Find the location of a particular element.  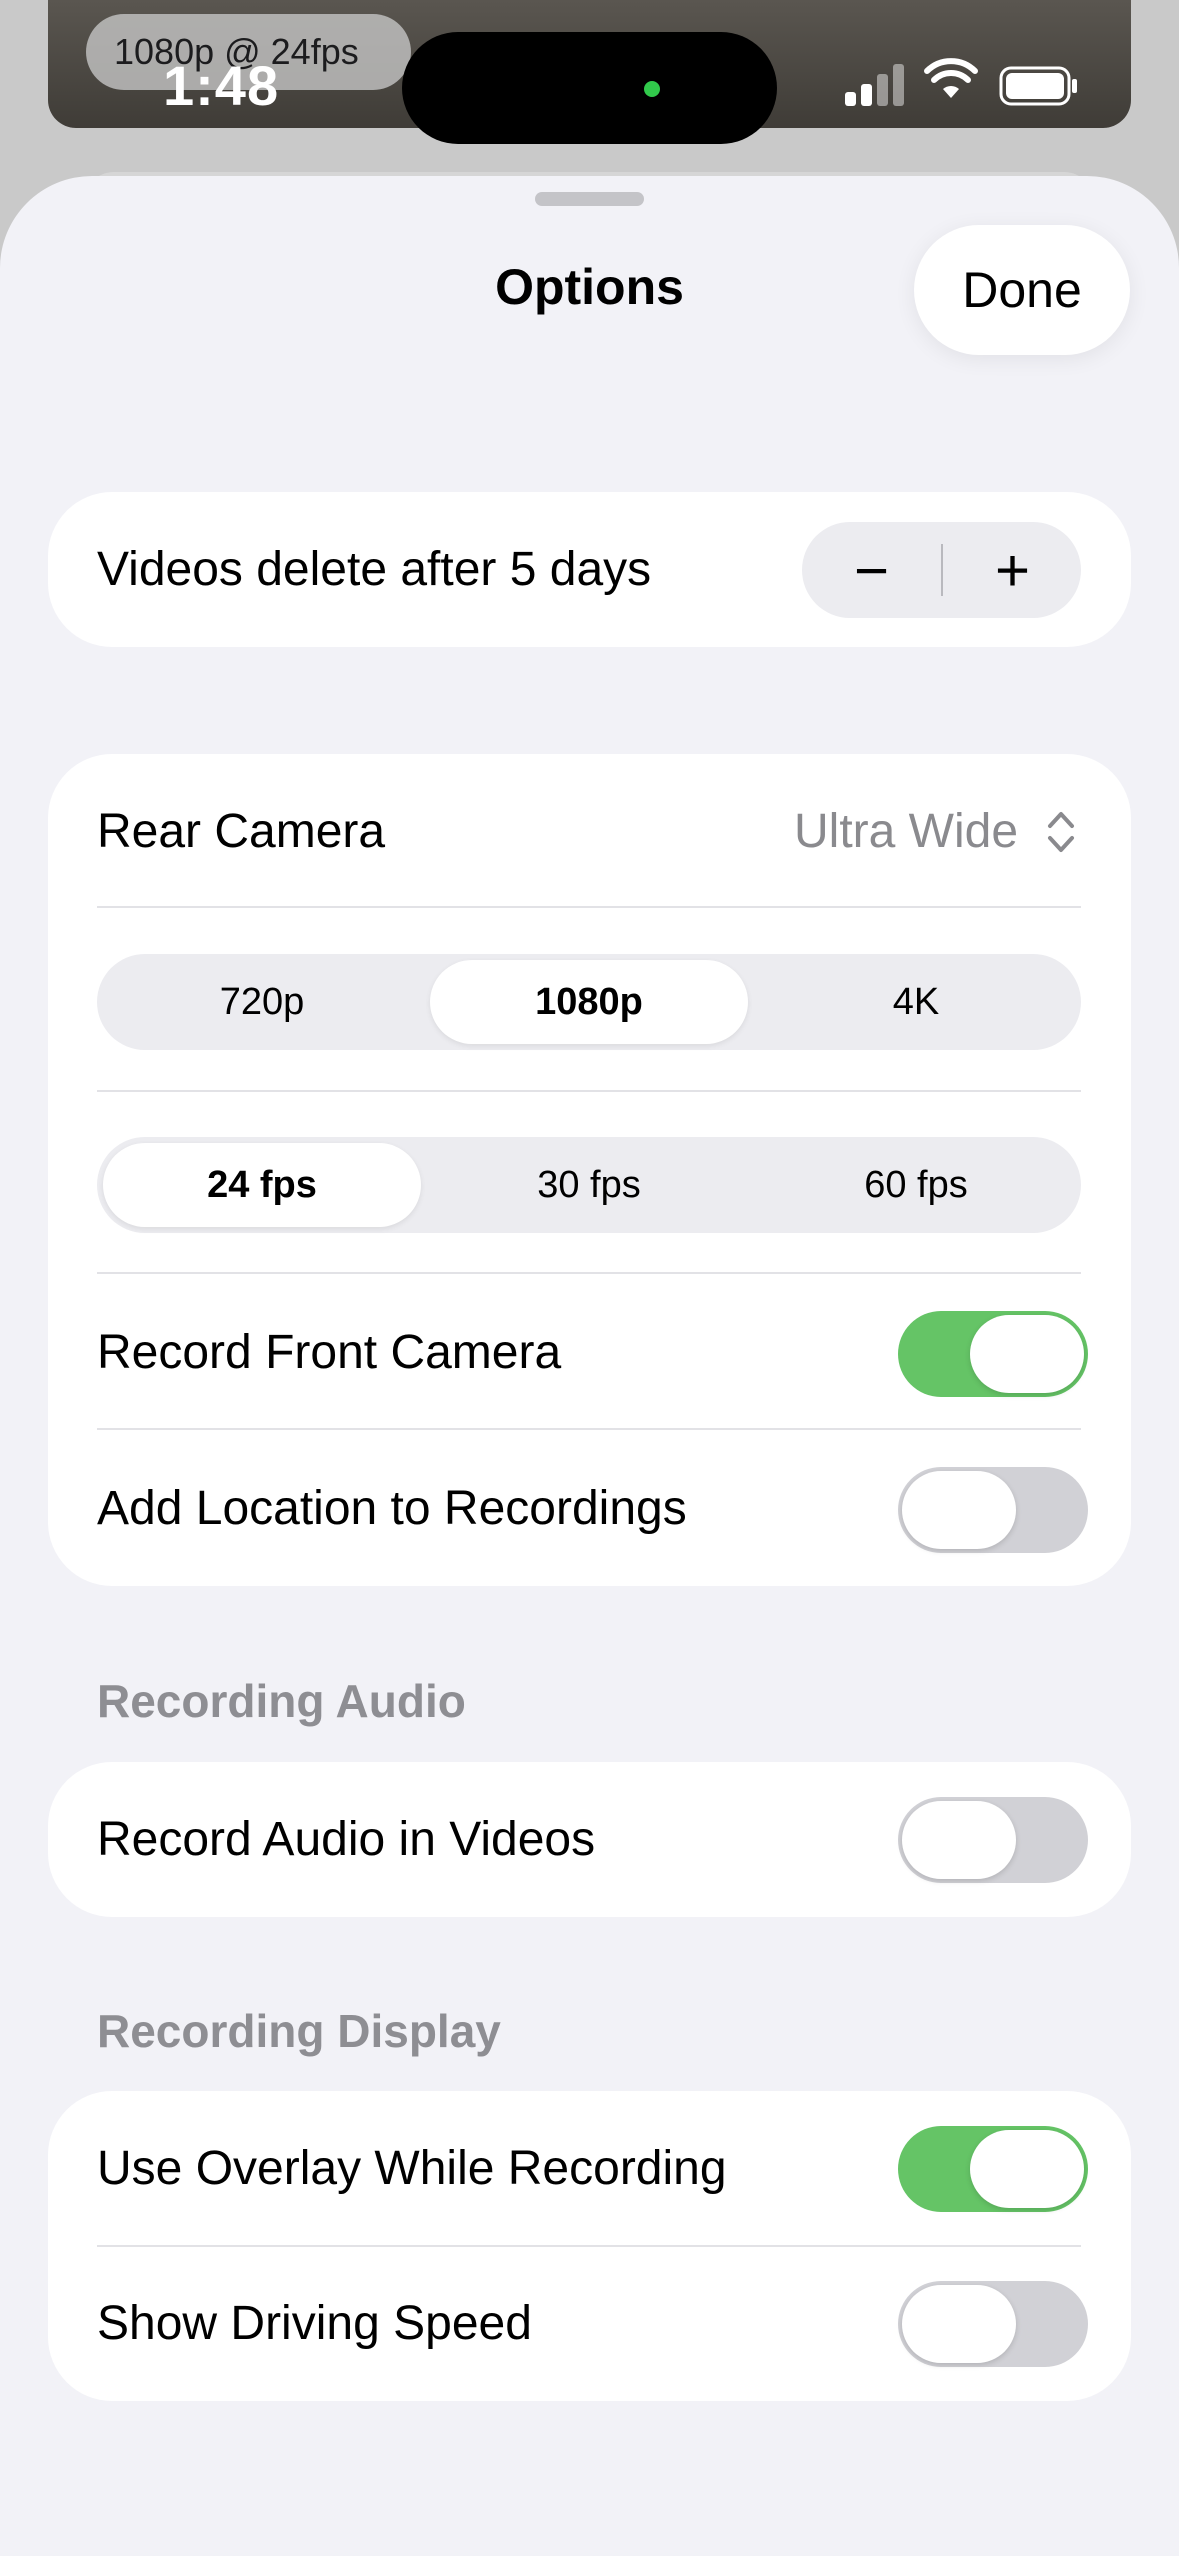

chevron-up-down-icon is located at coordinates (1061, 832).